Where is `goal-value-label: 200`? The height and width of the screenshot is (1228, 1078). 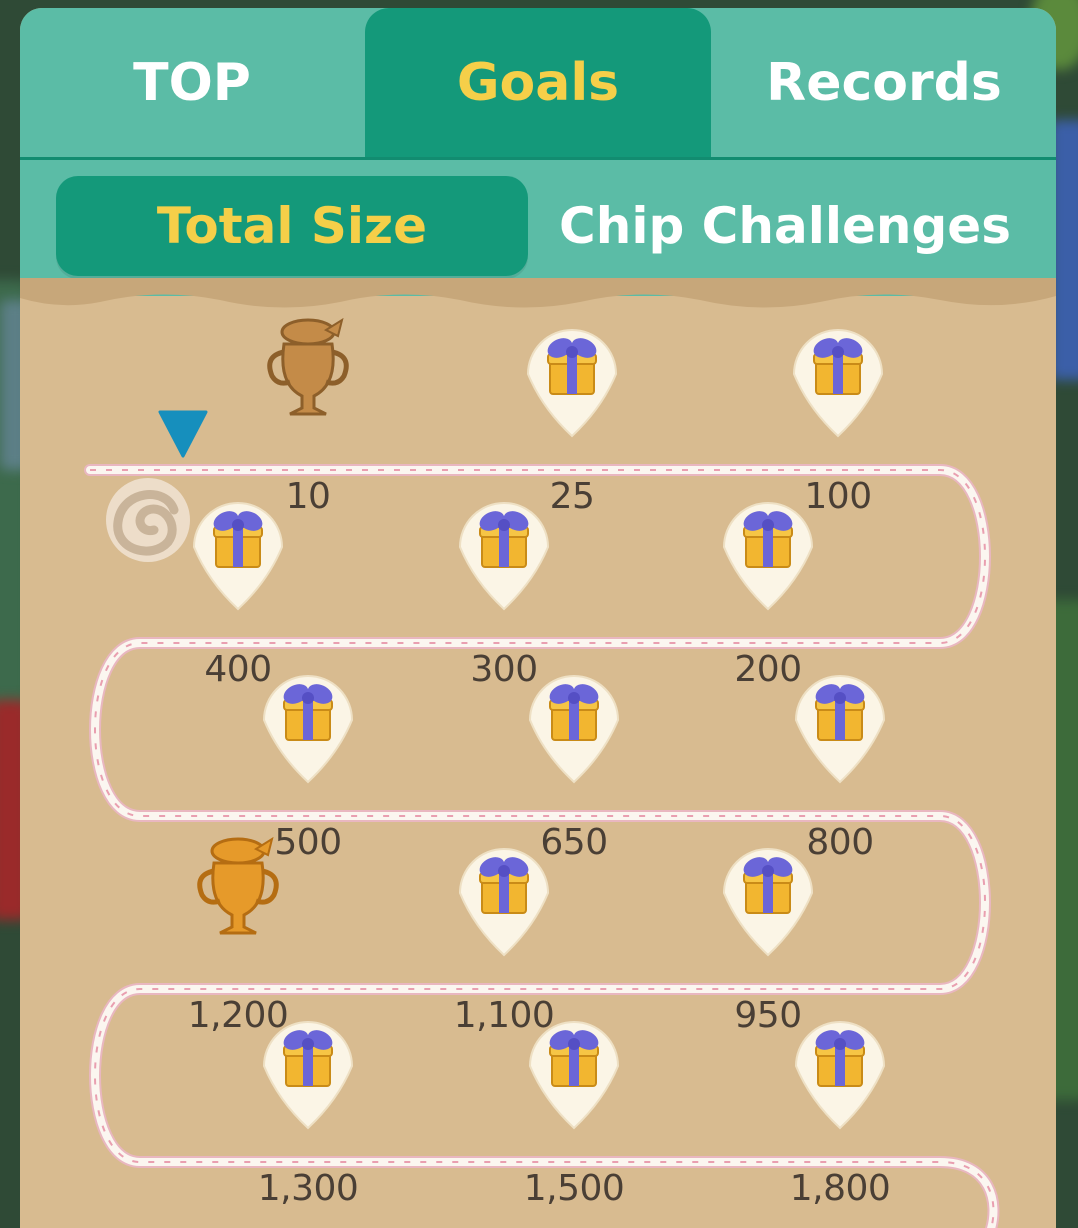 goal-value-label: 200 is located at coordinates (768, 669).